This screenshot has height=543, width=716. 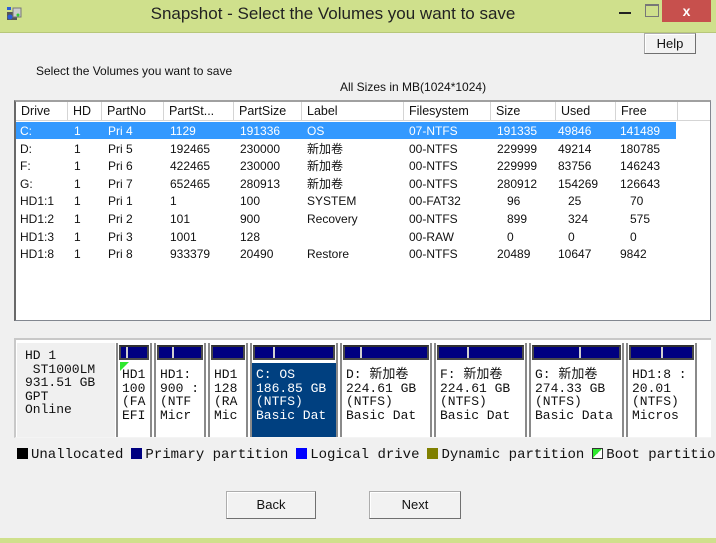 What do you see at coordinates (316, 131) in the screenshot?
I see `cell-label: OS` at bounding box center [316, 131].